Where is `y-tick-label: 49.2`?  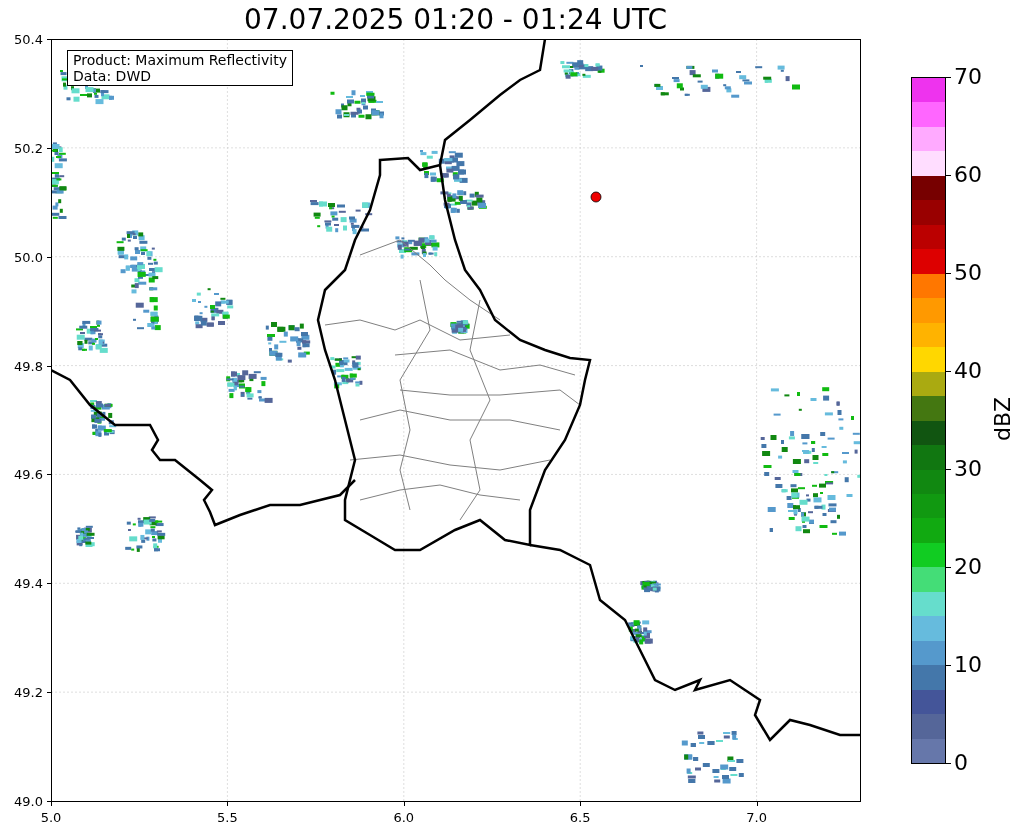
y-tick-label: 49.2 is located at coordinates (28, 693).